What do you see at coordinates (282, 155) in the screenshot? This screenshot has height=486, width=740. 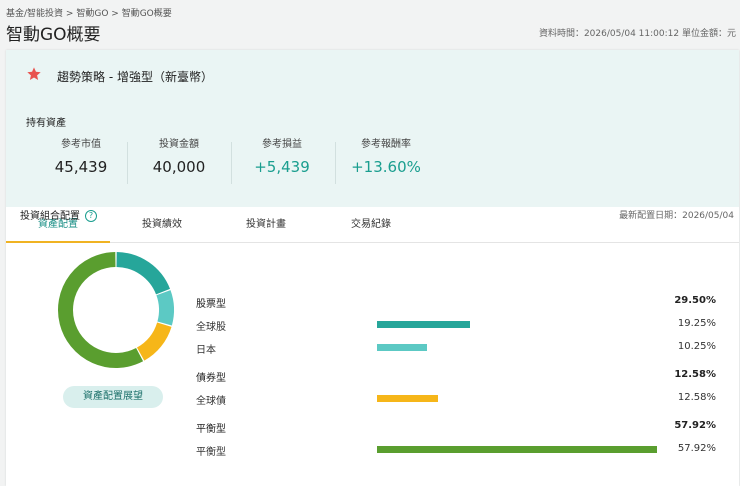 I see `metric-profit: 參考損益 +5,439` at bounding box center [282, 155].